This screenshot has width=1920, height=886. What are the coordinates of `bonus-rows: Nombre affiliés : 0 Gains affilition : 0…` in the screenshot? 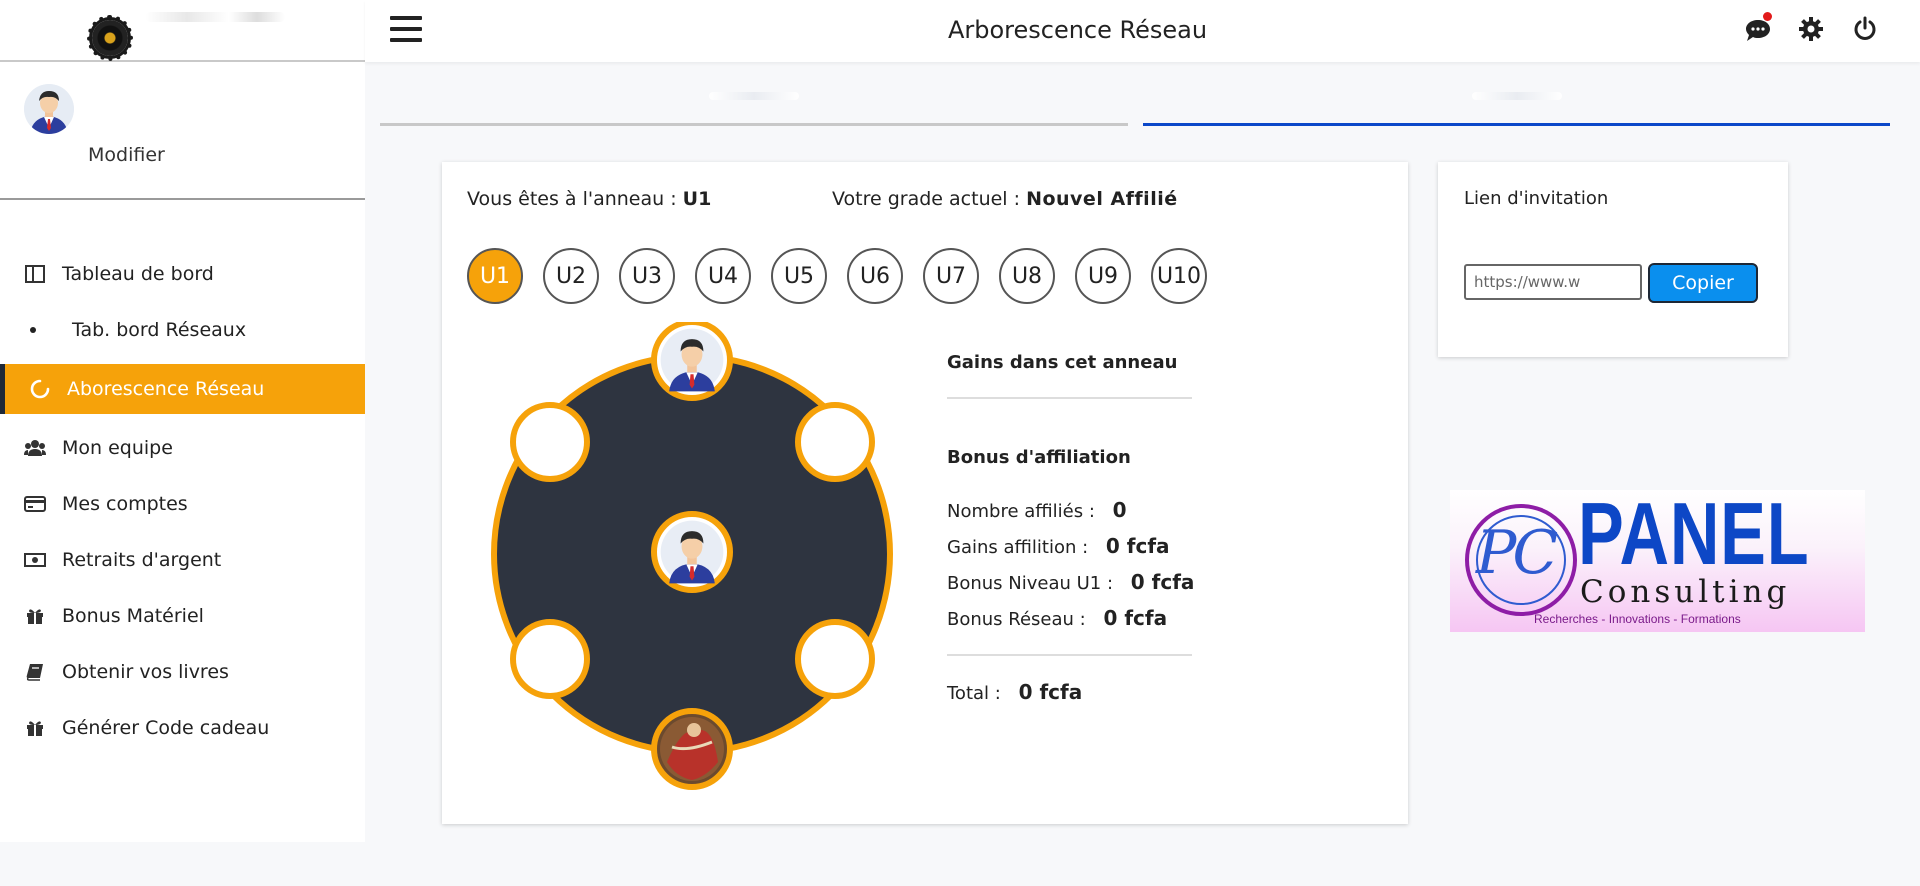 It's located at (1071, 564).